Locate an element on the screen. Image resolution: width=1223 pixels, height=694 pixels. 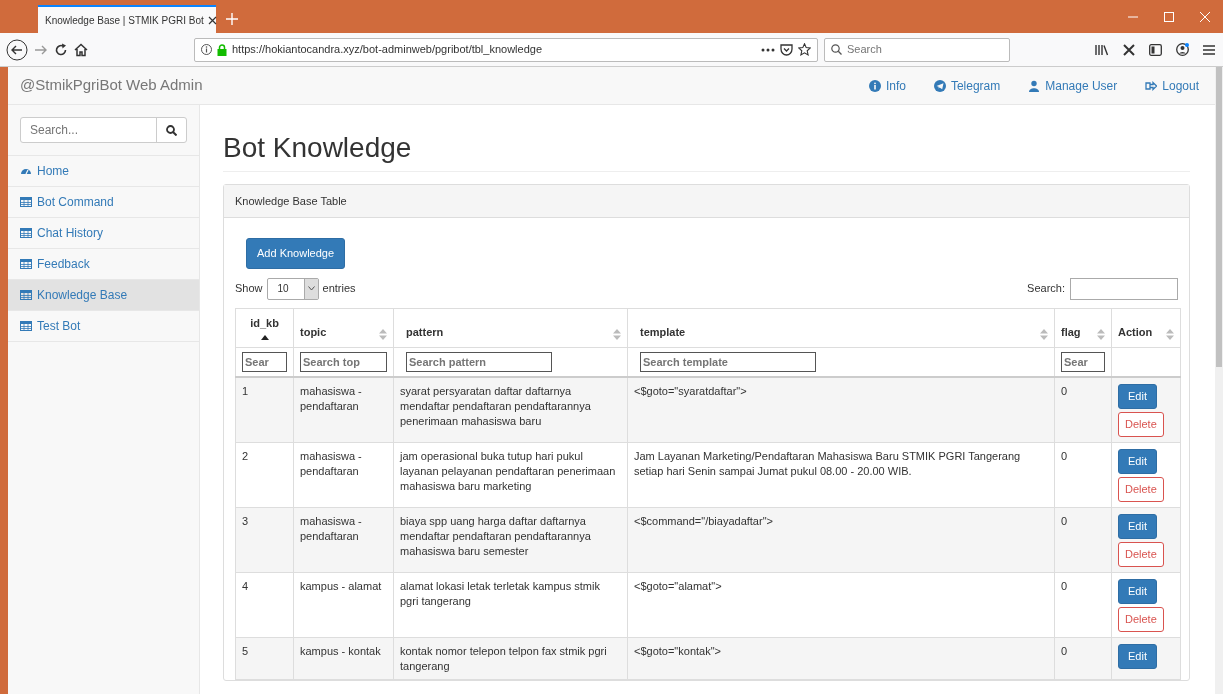
column-header: Action is located at coordinates (1135, 332).